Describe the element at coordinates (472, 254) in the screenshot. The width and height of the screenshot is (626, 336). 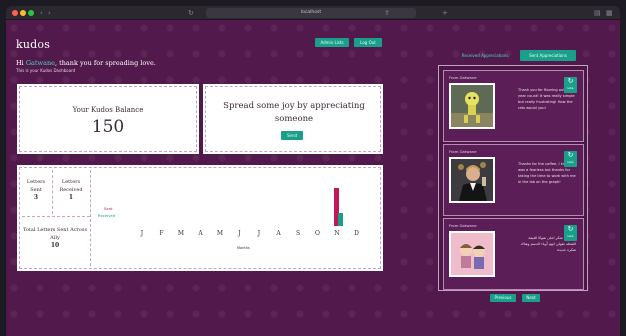
I see `post-gif-cartoon-characters` at that location.